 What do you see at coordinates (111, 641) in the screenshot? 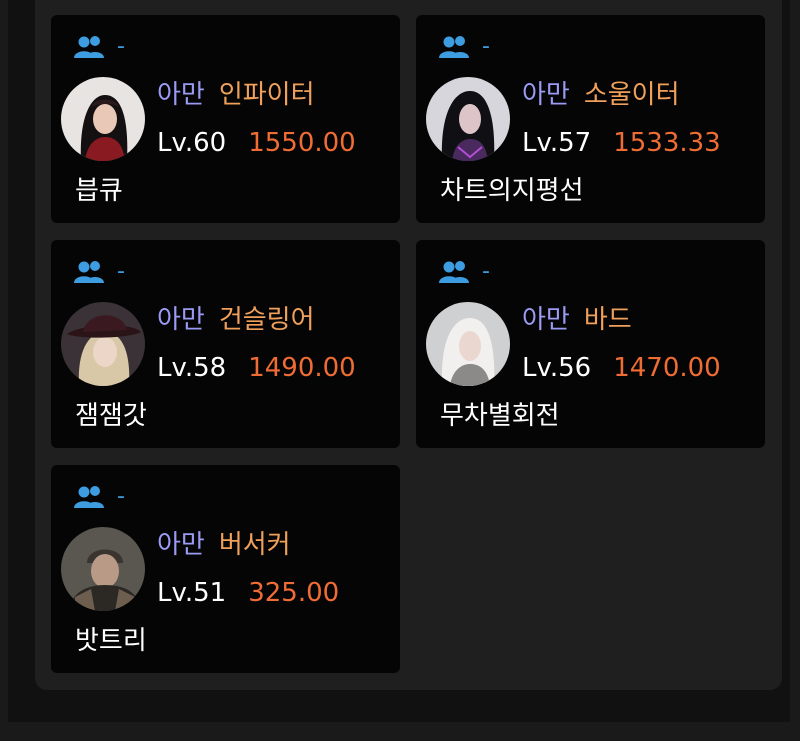
I see `character-name: 밧트리` at bounding box center [111, 641].